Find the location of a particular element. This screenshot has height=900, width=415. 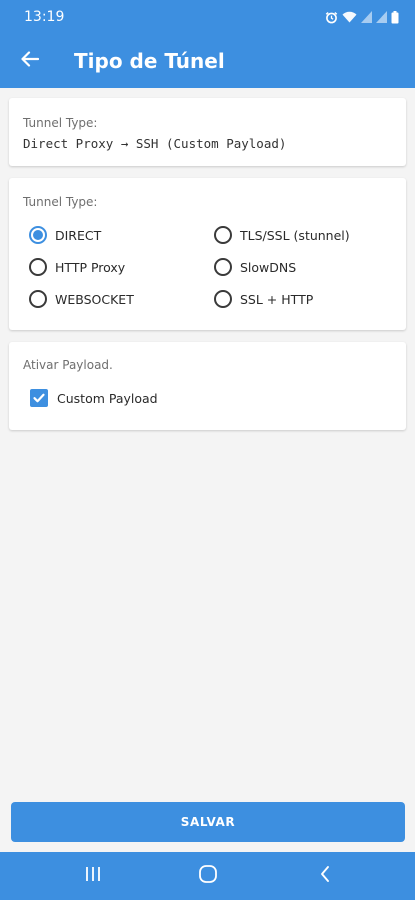

status-icons is located at coordinates (362, 17).